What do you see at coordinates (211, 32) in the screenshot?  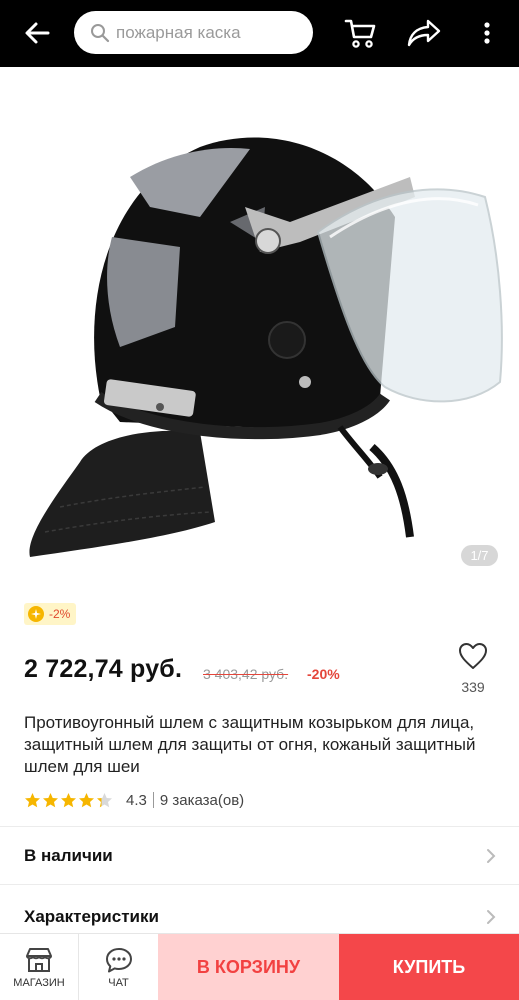 I see `search-input` at bounding box center [211, 32].